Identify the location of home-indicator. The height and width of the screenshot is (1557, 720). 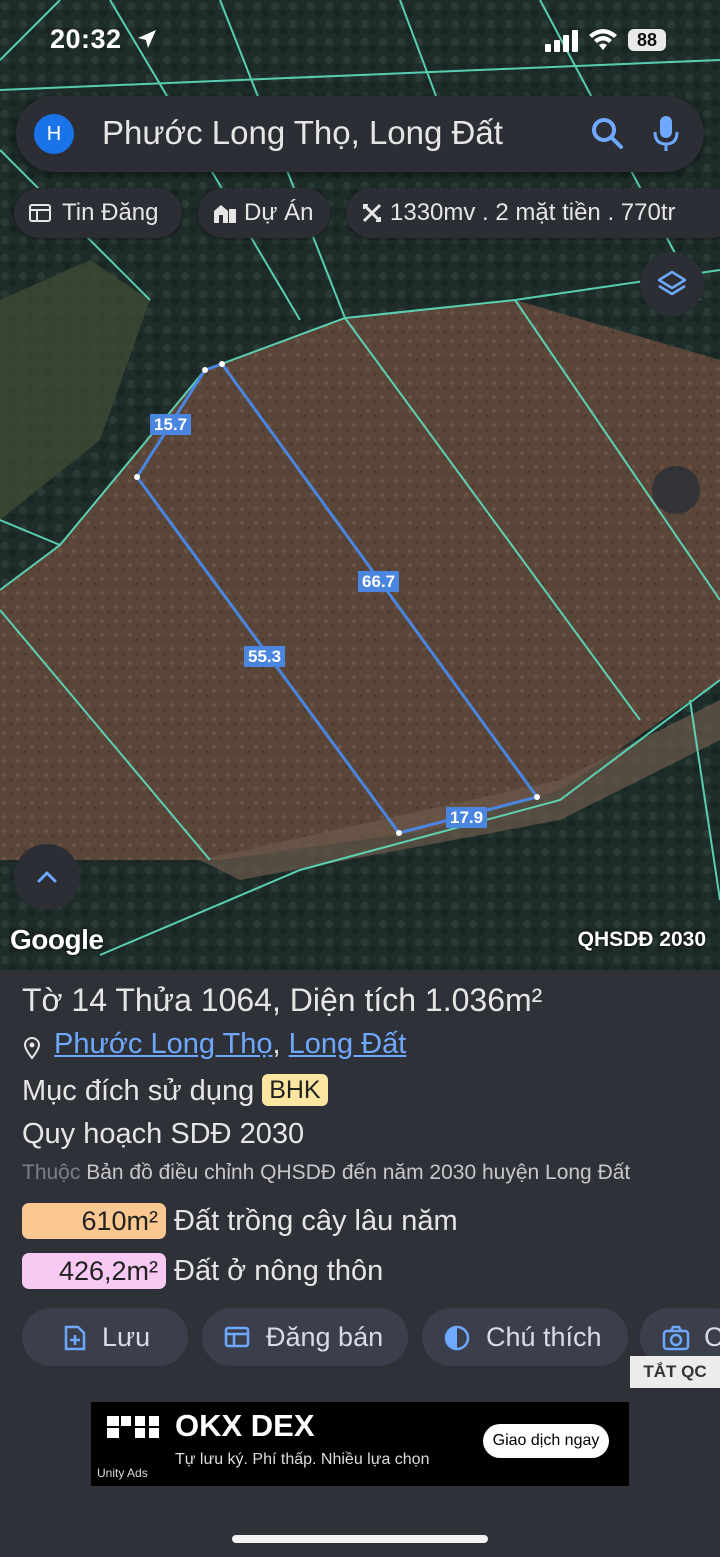
(360, 1539).